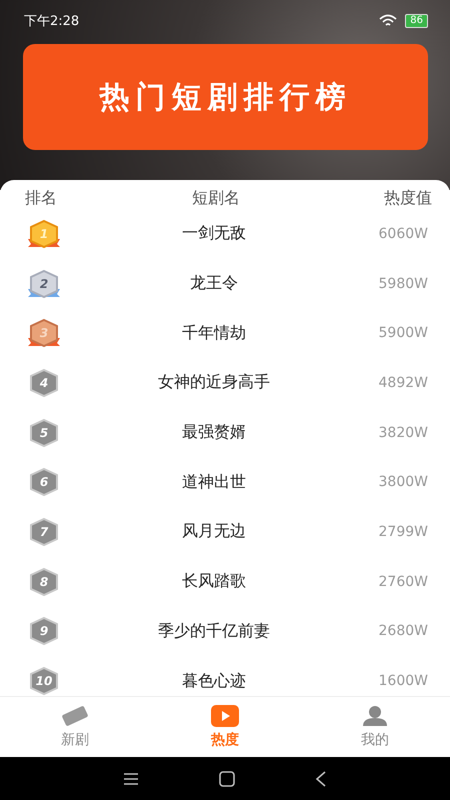 The image size is (450, 800). What do you see at coordinates (214, 531) in the screenshot?
I see `drama-title: 风月无边` at bounding box center [214, 531].